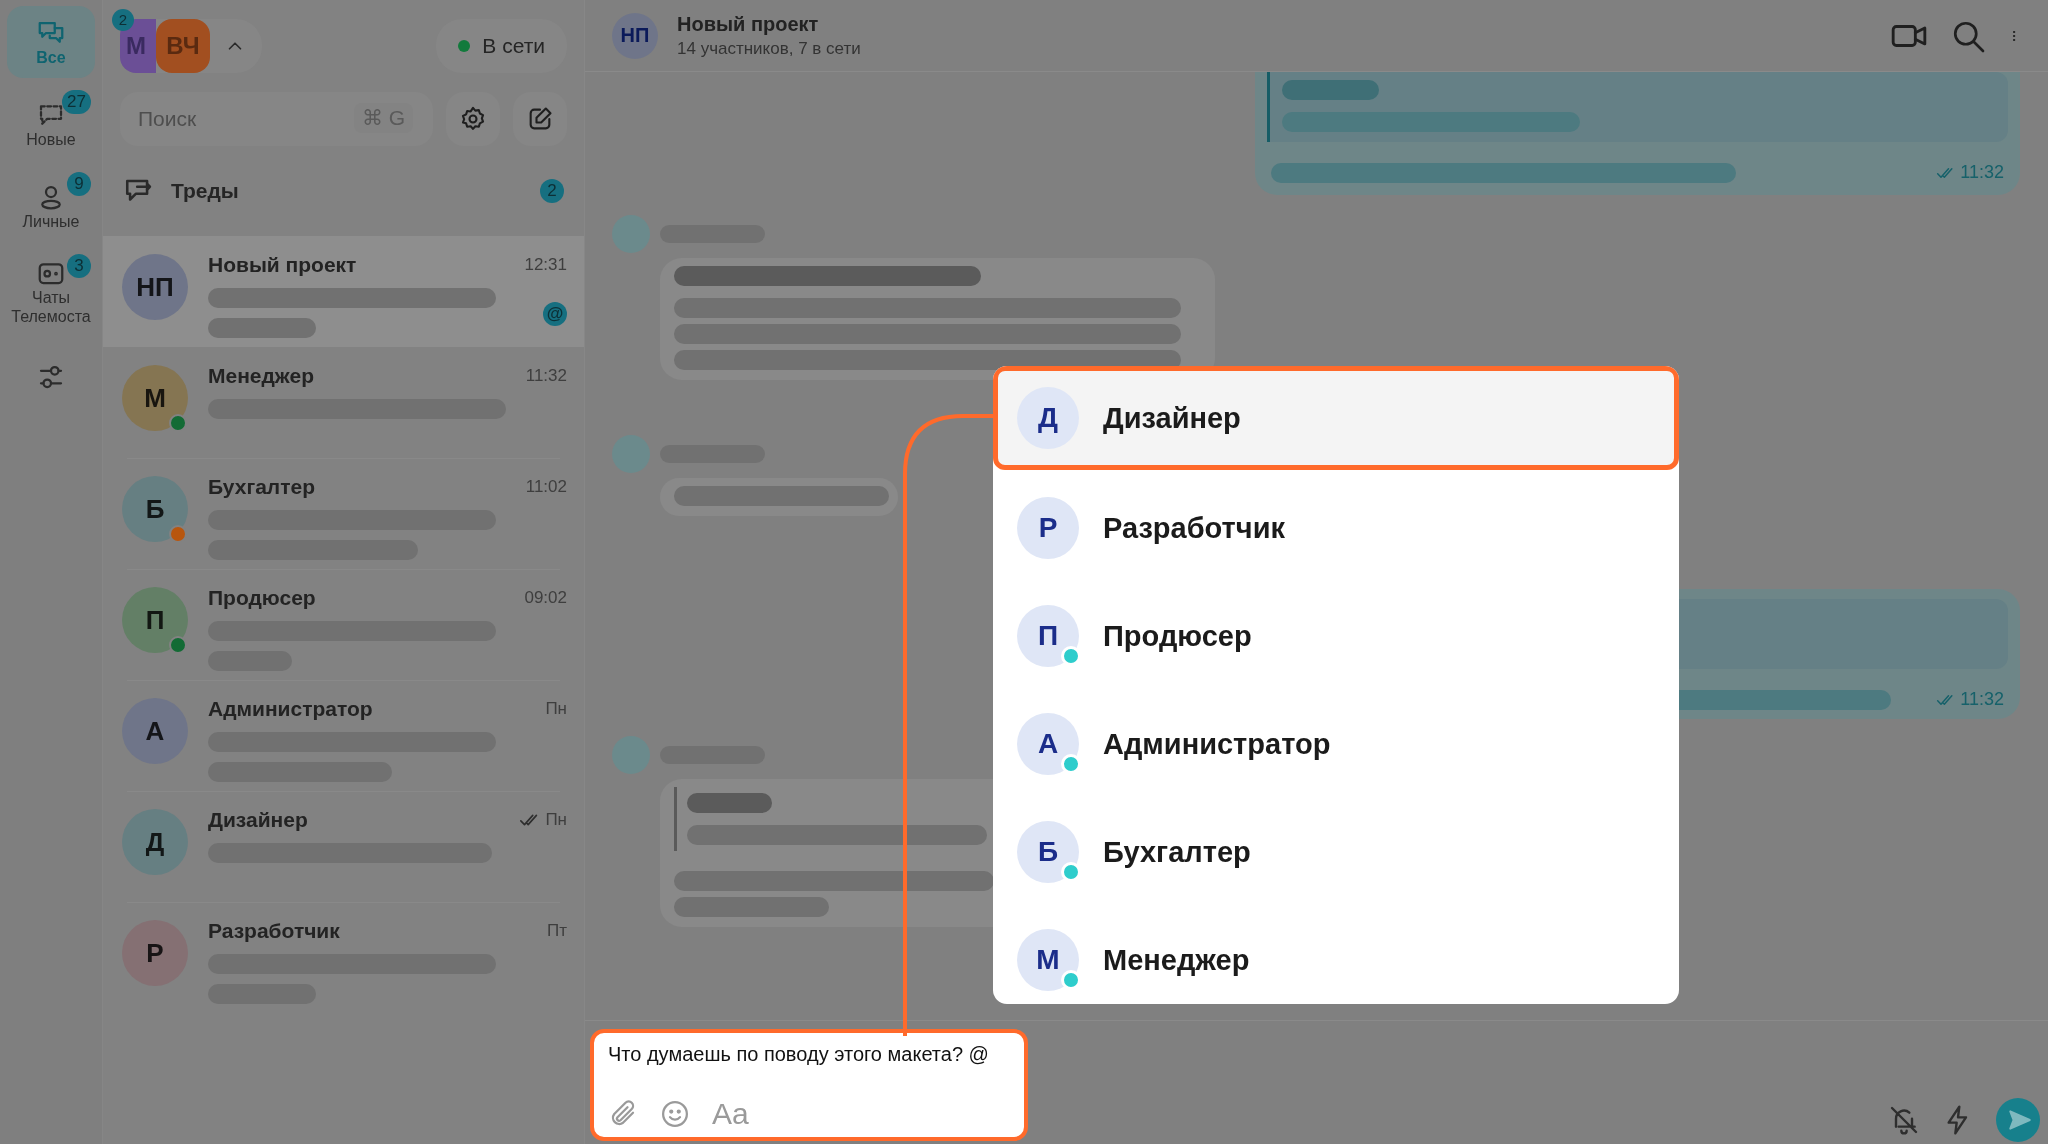 The height and width of the screenshot is (1144, 2048). What do you see at coordinates (635, 35) in the screenshot?
I see `chat-avatar: НП` at bounding box center [635, 35].